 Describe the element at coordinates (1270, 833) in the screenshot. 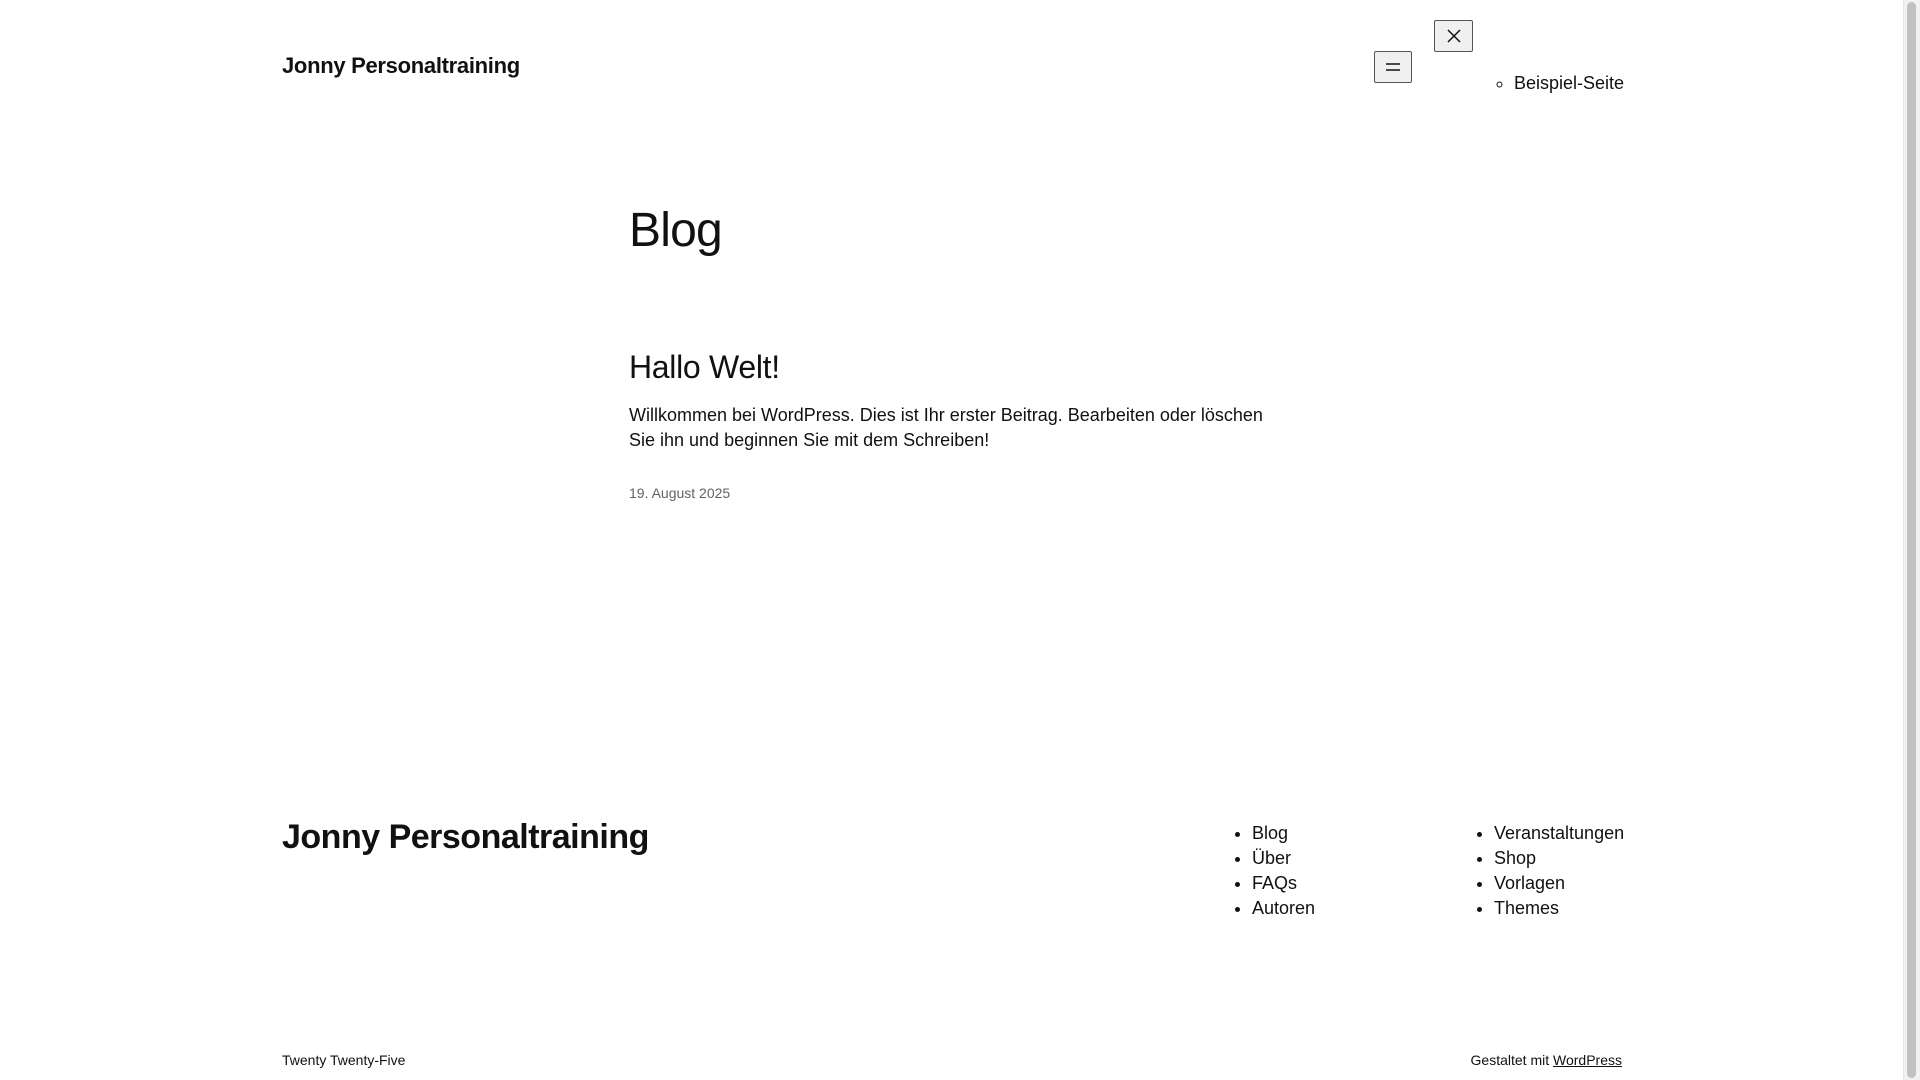

I see `footer-link-blog: Blog` at that location.